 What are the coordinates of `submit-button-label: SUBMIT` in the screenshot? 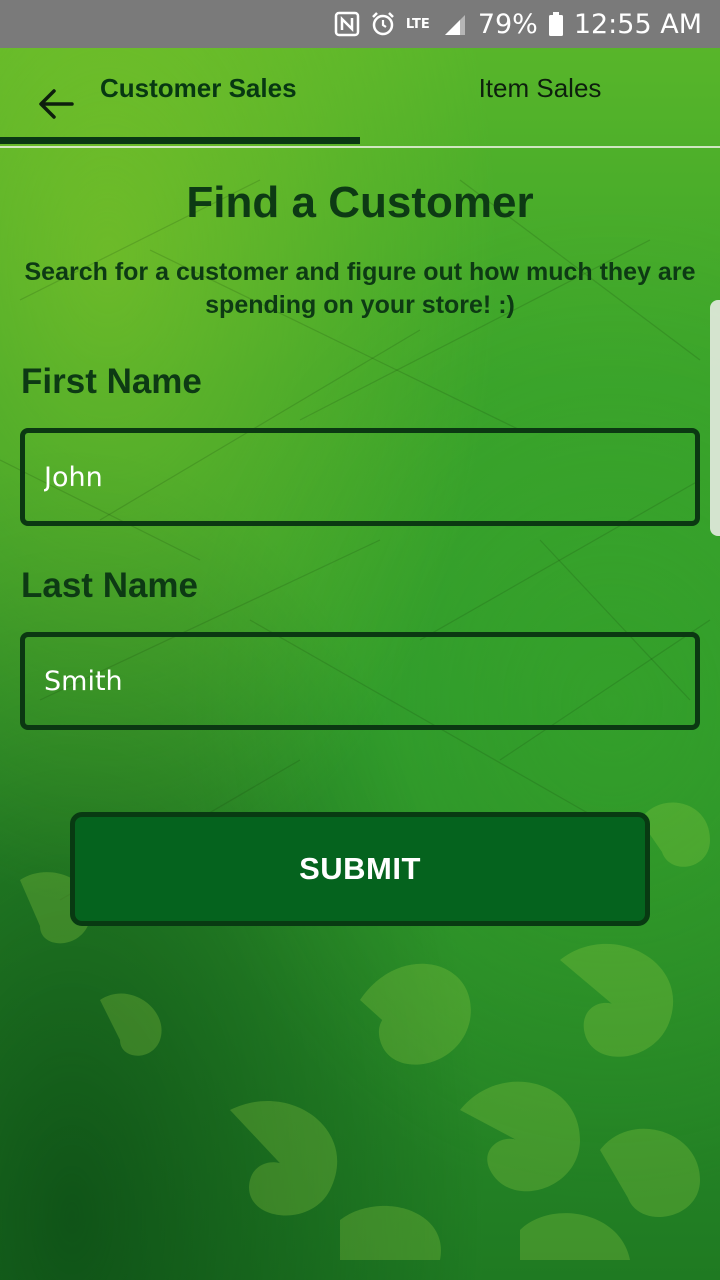 It's located at (360, 868).